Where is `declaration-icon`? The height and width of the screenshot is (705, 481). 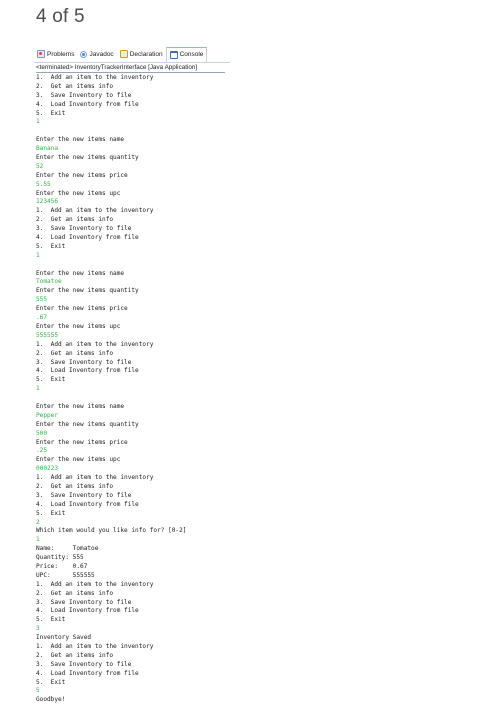 declaration-icon is located at coordinates (123, 54).